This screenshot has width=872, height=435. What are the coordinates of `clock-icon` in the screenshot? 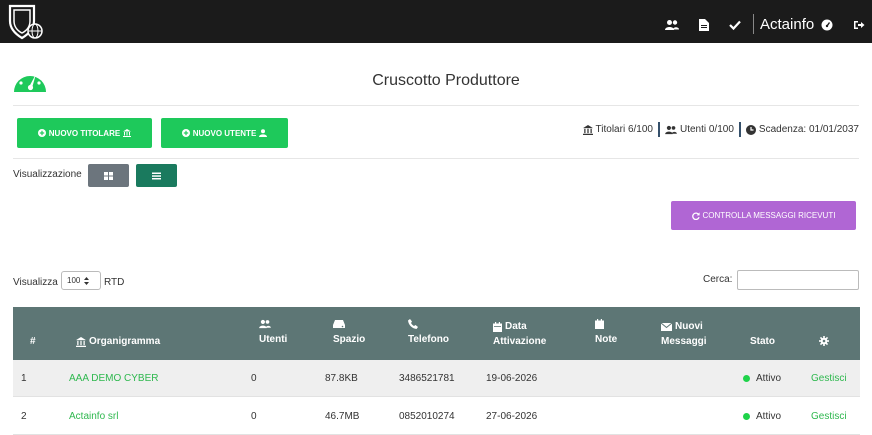 It's located at (750, 129).